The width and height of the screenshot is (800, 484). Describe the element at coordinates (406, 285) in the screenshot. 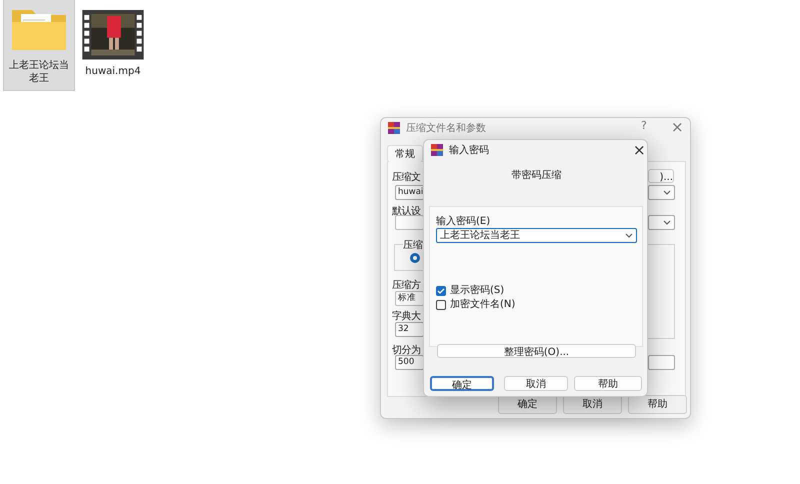

I see `field-label: 压缩方` at that location.